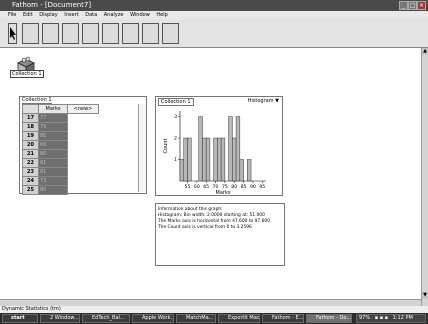 Image resolution: width=428 pixels, height=324 pixels. I want to click on y-tick-label: 3, so click(175, 117).